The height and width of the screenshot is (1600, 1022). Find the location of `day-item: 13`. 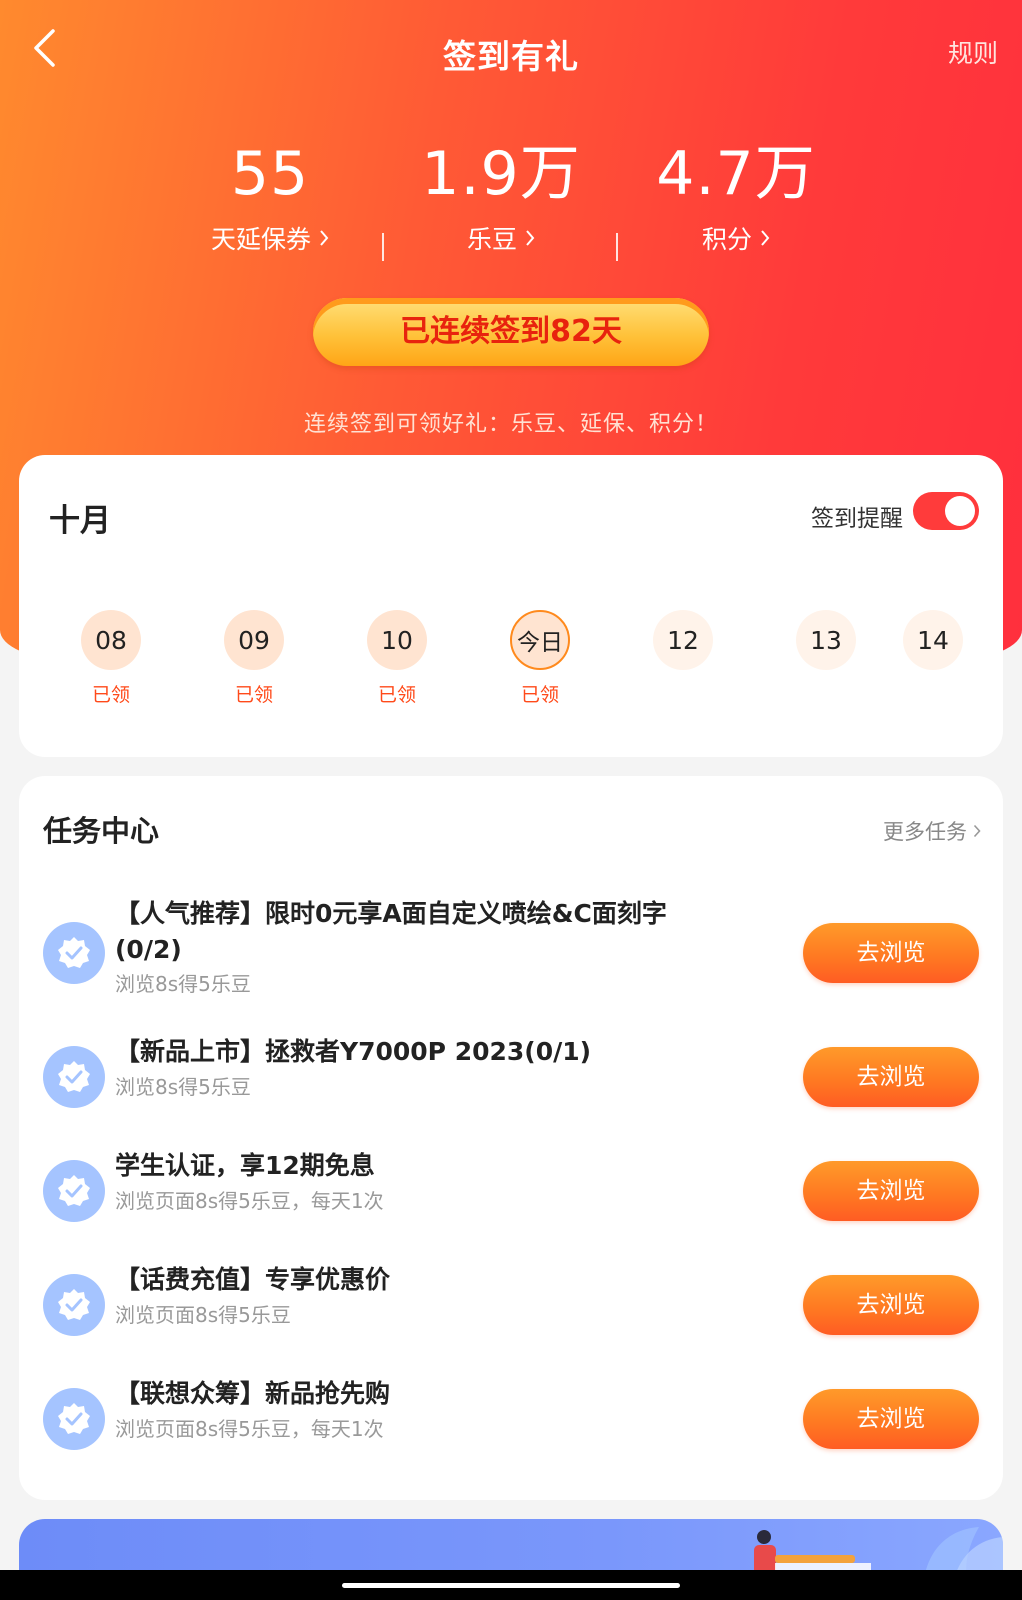

day-item: 13 is located at coordinates (826, 657).